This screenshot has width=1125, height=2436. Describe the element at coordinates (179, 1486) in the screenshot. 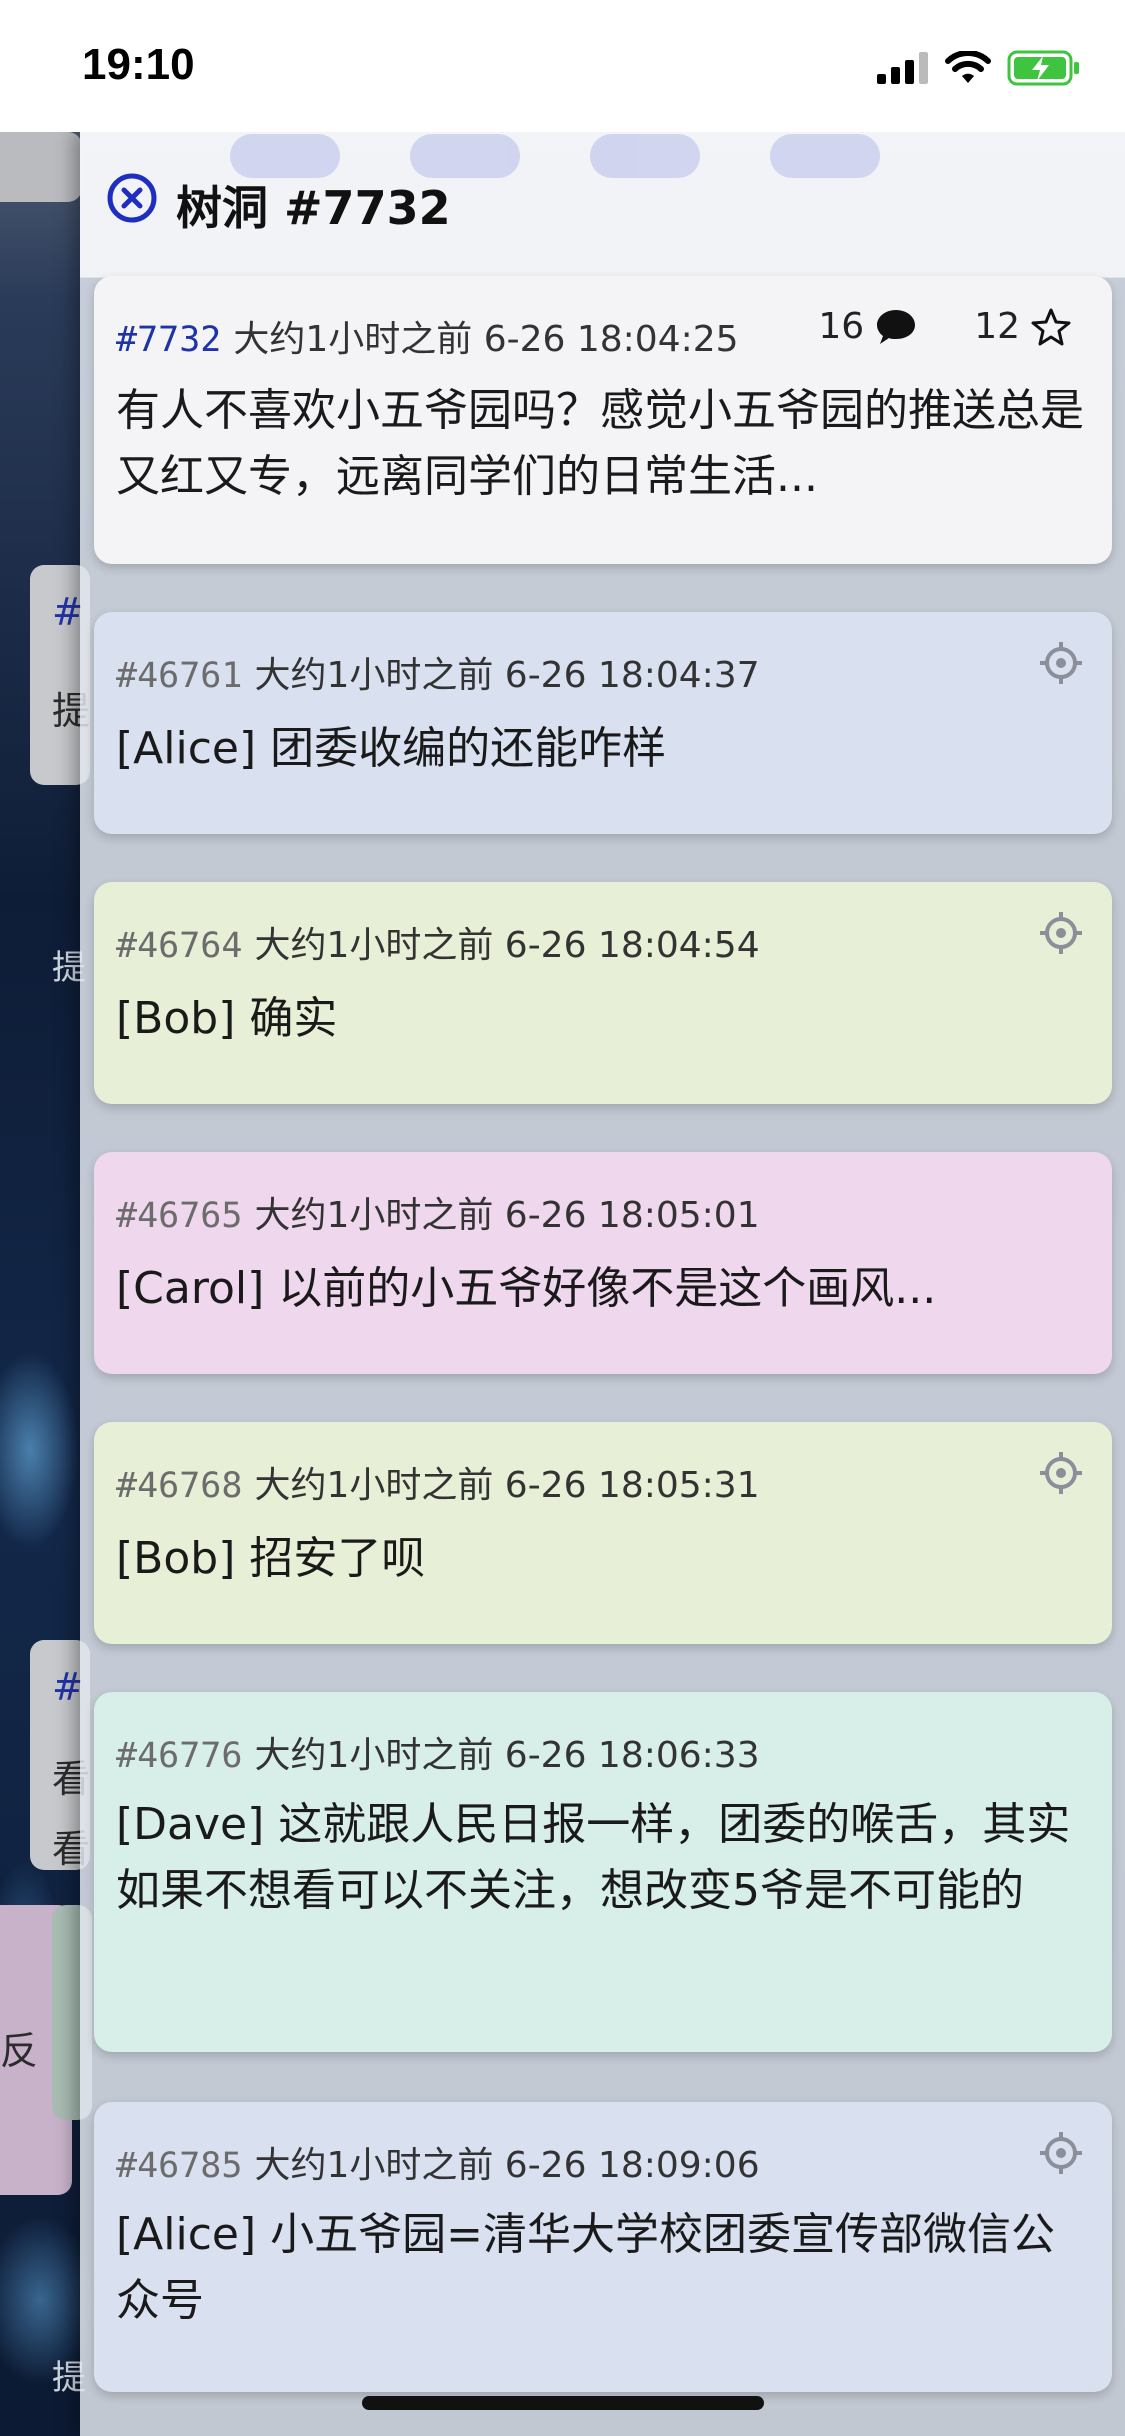

I see `reply-id: #46768` at that location.